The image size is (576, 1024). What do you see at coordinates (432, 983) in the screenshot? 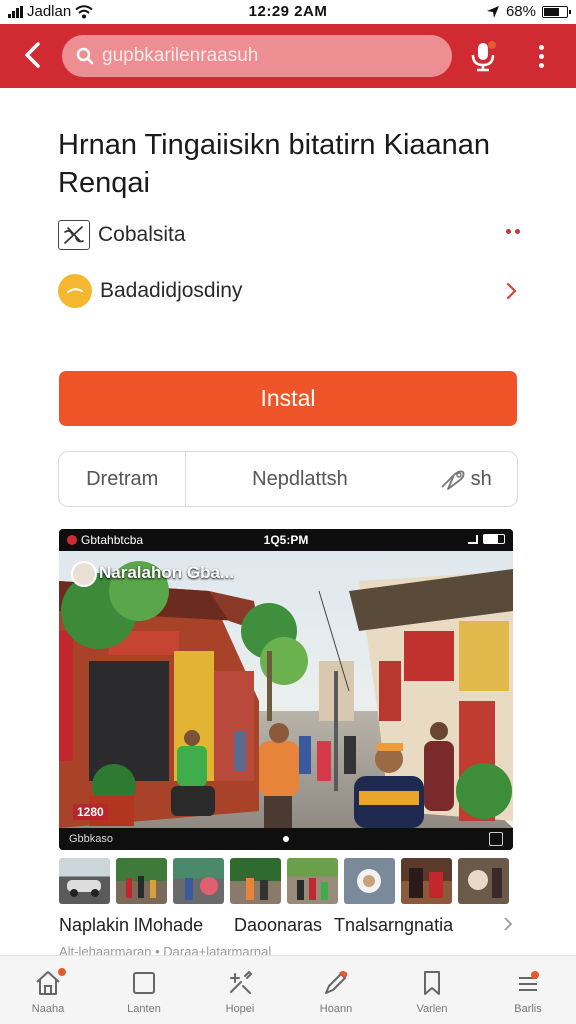
I see `bookmark-icon` at bounding box center [432, 983].